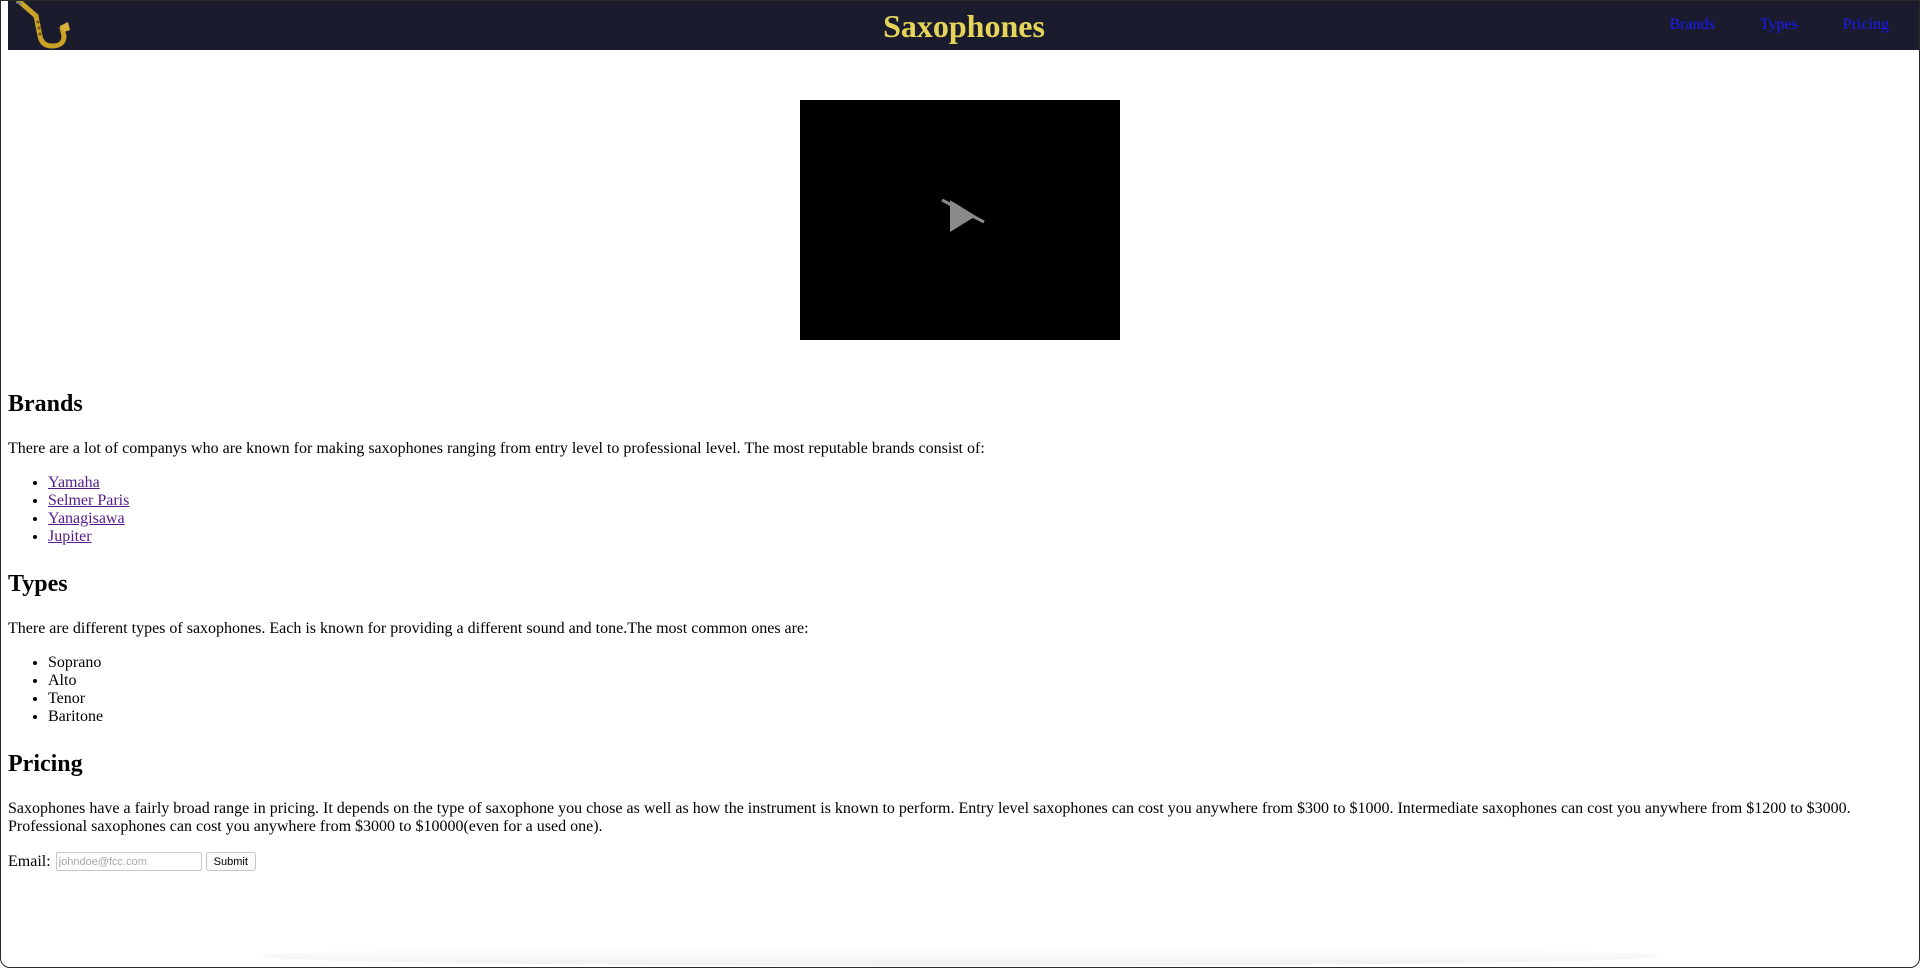 The width and height of the screenshot is (1920, 968). I want to click on brands-list: Yamaha Selmer Paris Yanagisawa Jupiter, so click(948, 510).